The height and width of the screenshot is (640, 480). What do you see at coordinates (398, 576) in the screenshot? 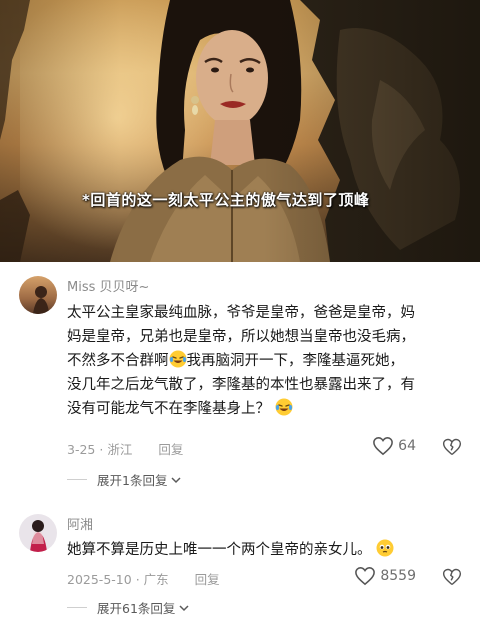
I see `like-count: 8559` at bounding box center [398, 576].